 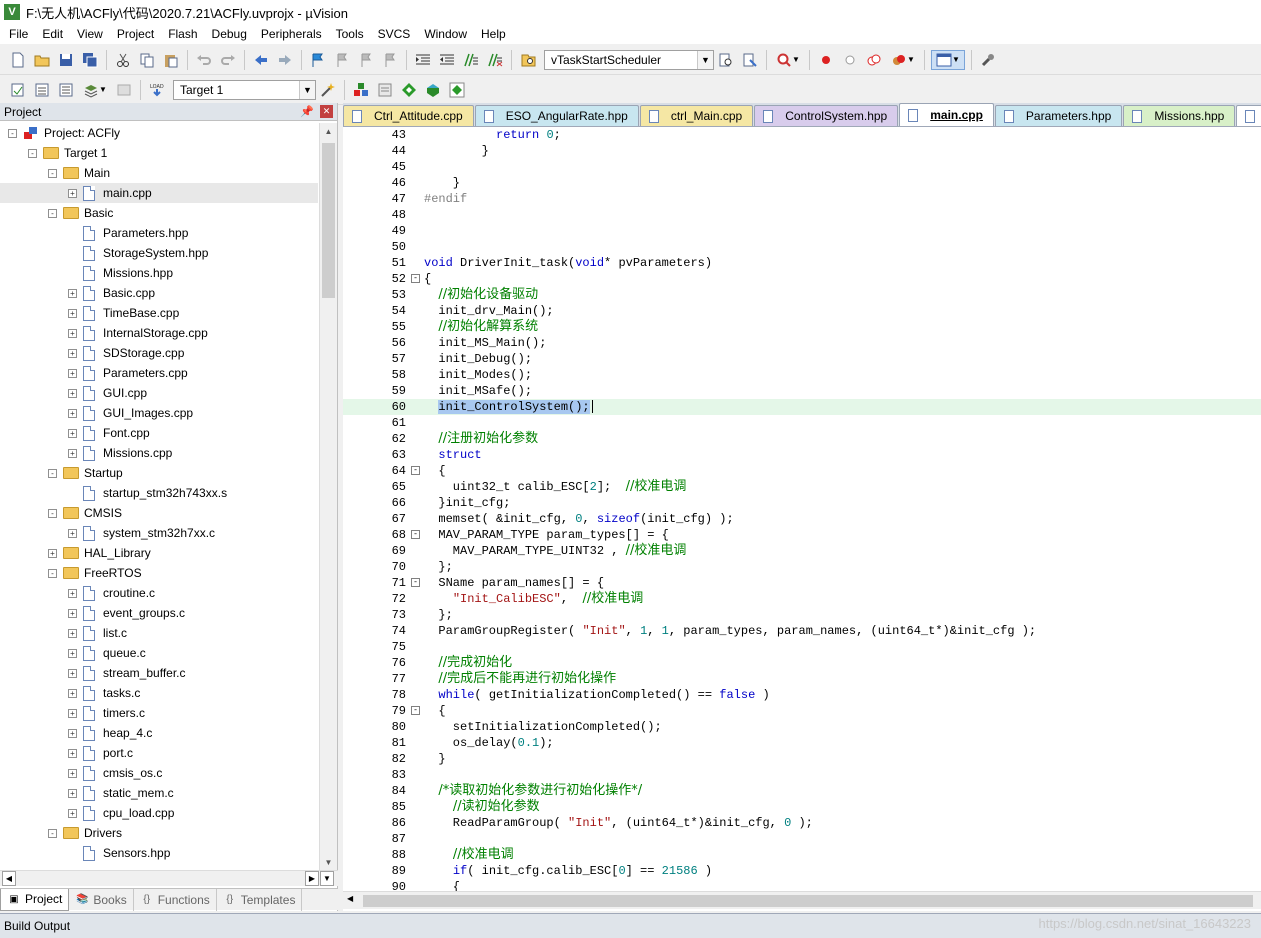 What do you see at coordinates (385, 90) in the screenshot?
I see `select-packs-button` at bounding box center [385, 90].